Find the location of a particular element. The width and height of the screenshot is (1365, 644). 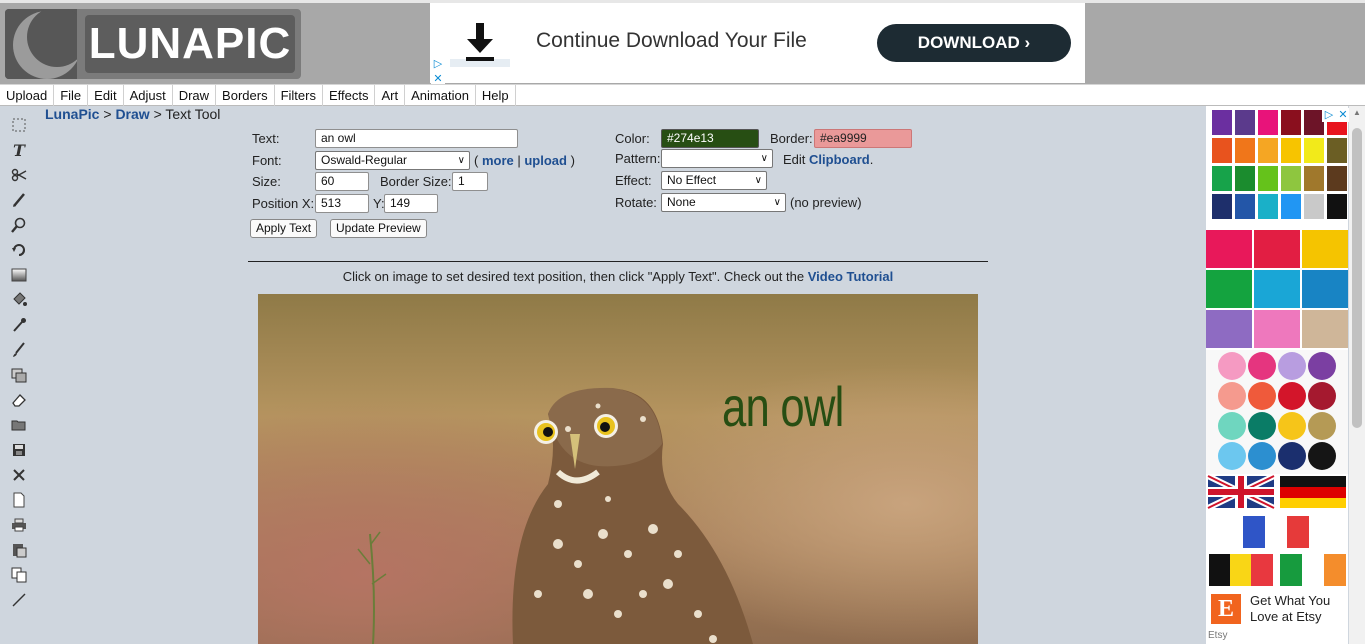

pompom-grid is located at coordinates (1277, 412).